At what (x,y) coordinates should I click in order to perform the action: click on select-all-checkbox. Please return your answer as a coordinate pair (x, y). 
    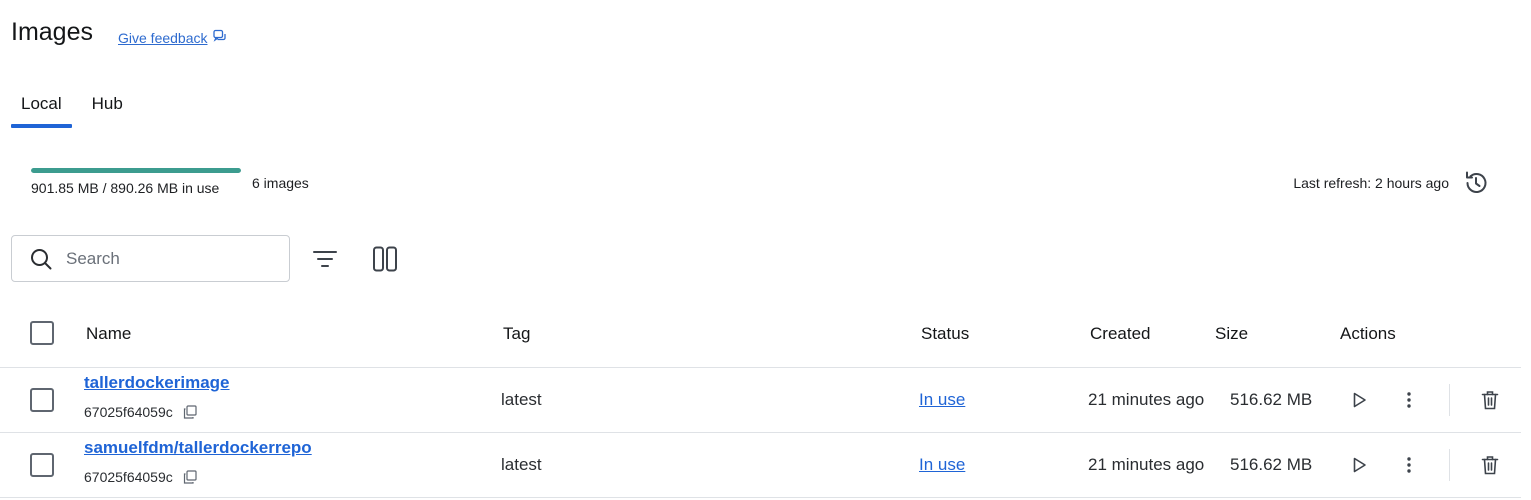
    Looking at the image, I should click on (42, 333).